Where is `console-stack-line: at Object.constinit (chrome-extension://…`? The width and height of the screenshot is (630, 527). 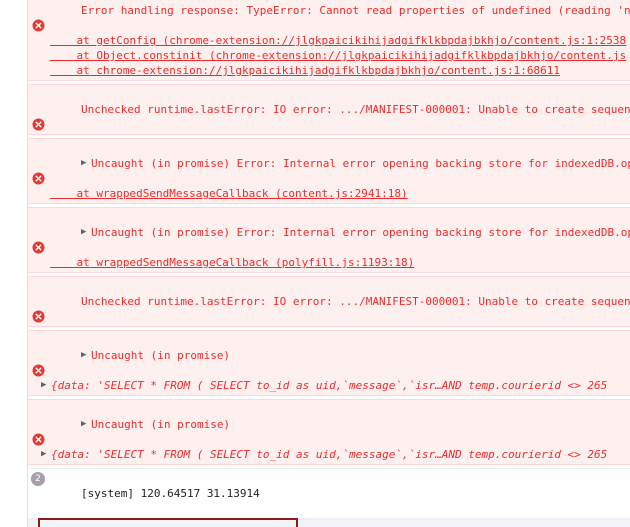 console-stack-line: at Object.constinit (chrome-extension://… is located at coordinates (329, 55).